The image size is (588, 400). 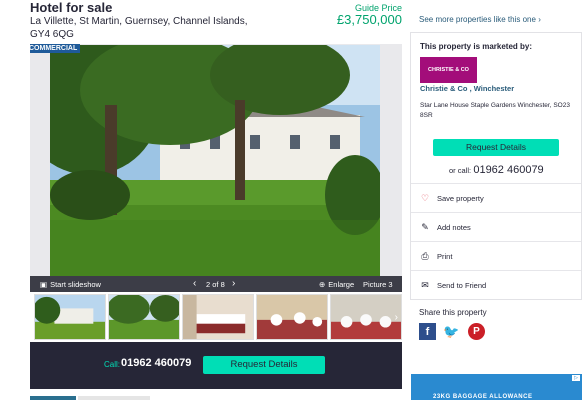 I want to click on agent-name-link: Christie & Co , Winchester, so click(x=467, y=88).